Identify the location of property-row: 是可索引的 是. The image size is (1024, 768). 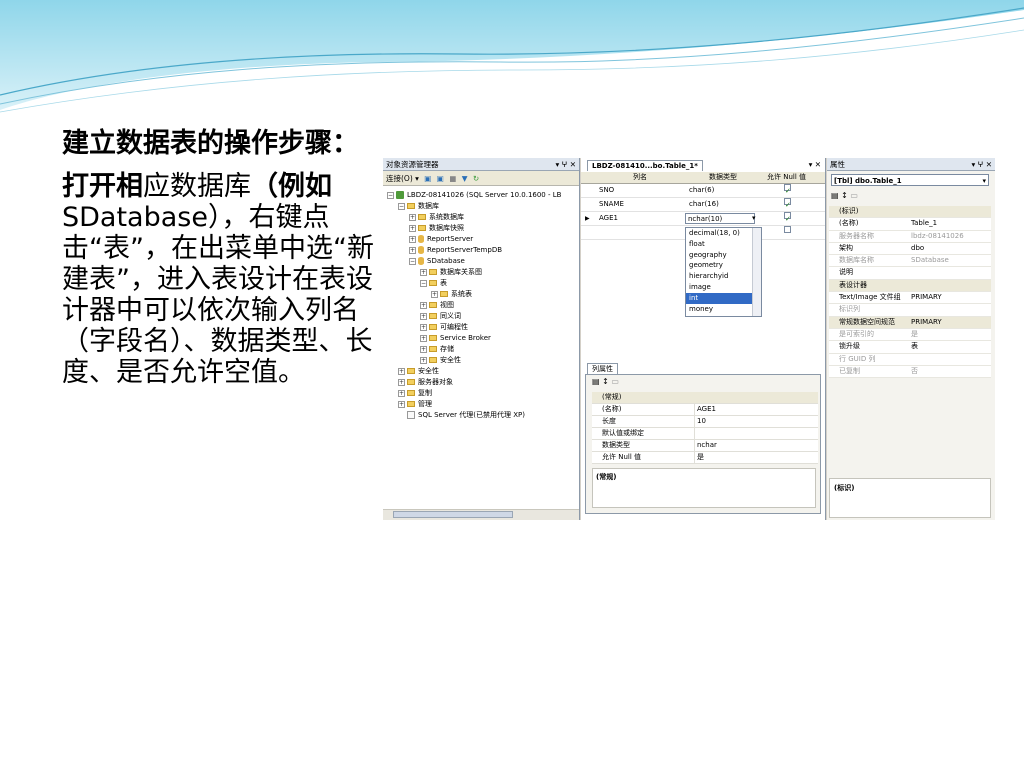
(910, 335).